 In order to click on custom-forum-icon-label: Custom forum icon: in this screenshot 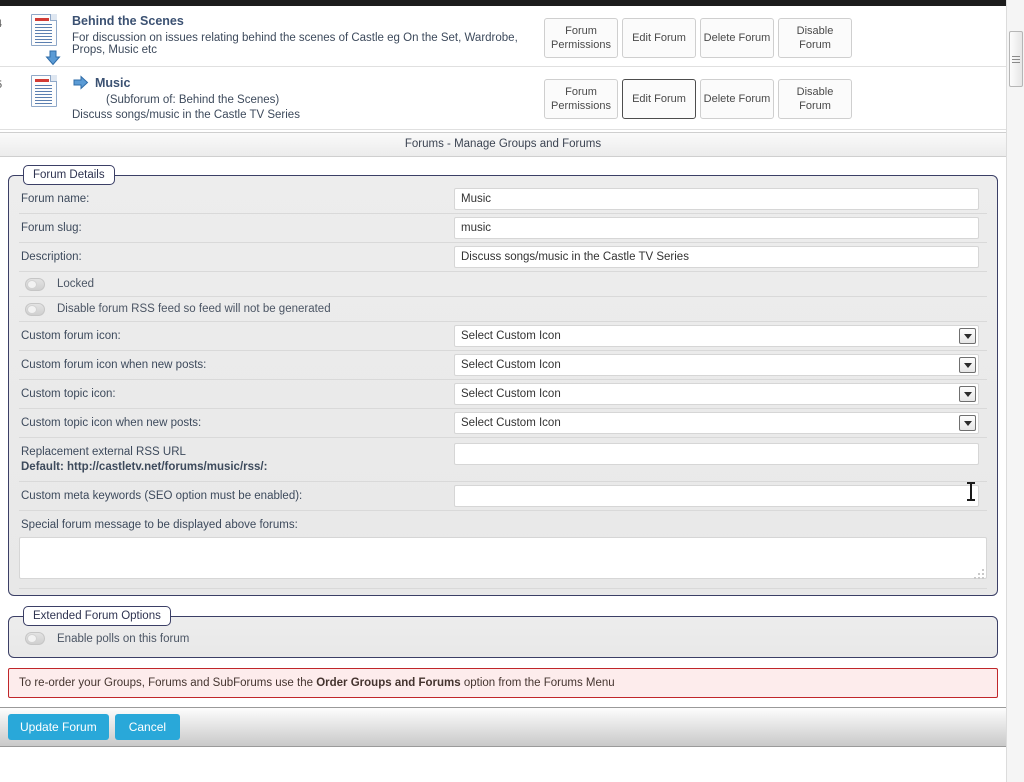, I will do `click(71, 336)`.